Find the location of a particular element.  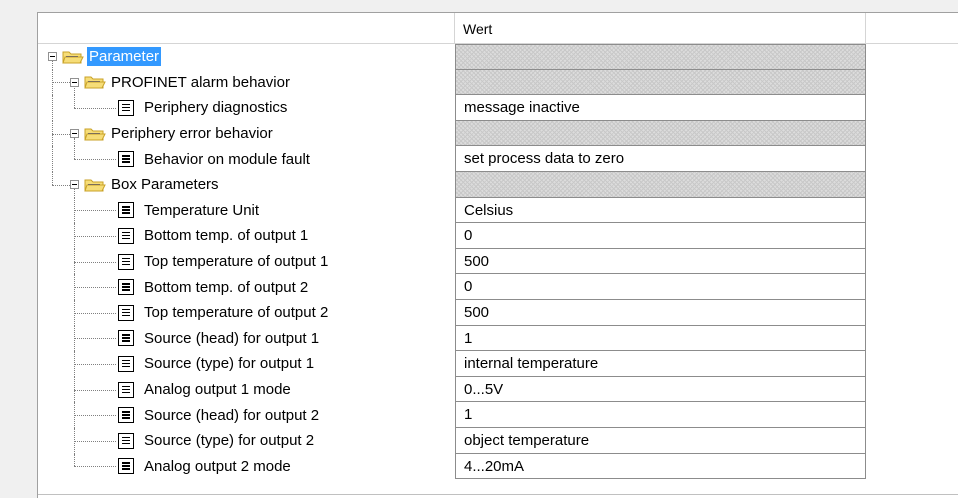

tree-node-label: Analog output 2 mode is located at coordinates (217, 466).